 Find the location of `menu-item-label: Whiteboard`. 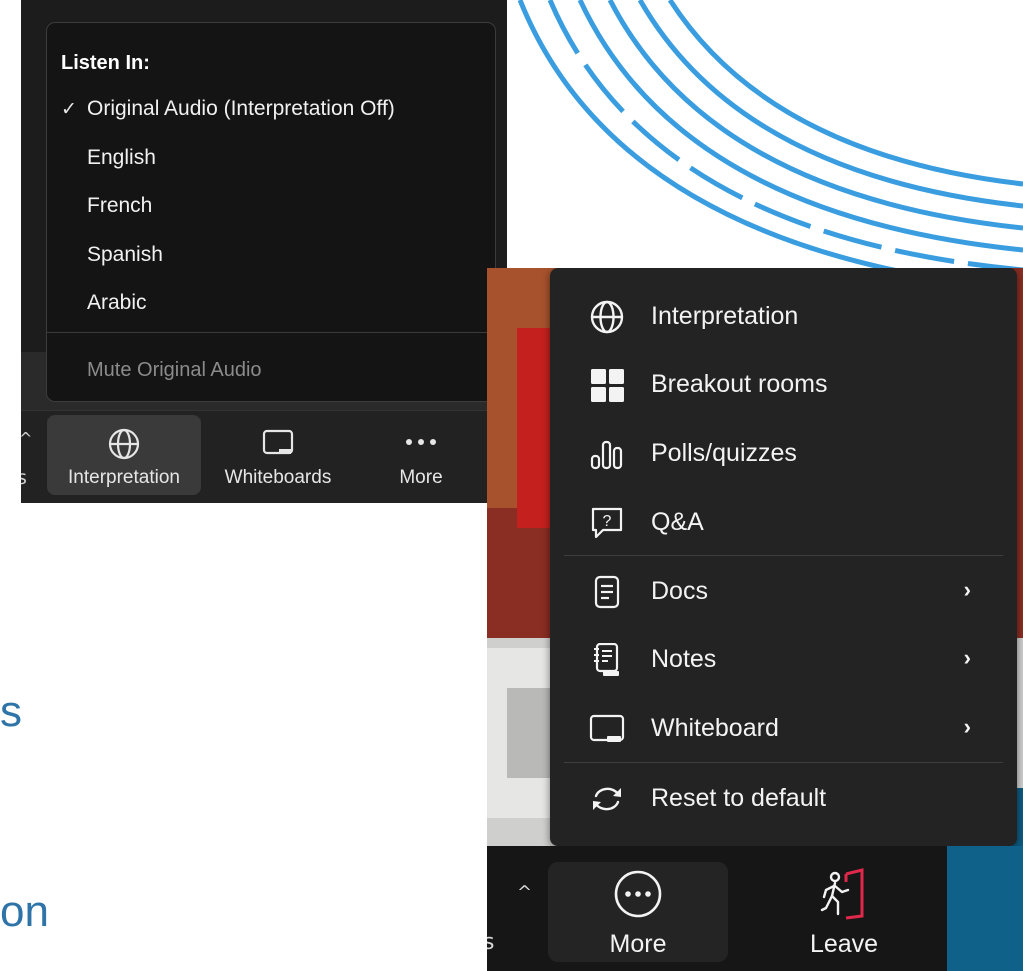

menu-item-label: Whiteboard is located at coordinates (715, 728).